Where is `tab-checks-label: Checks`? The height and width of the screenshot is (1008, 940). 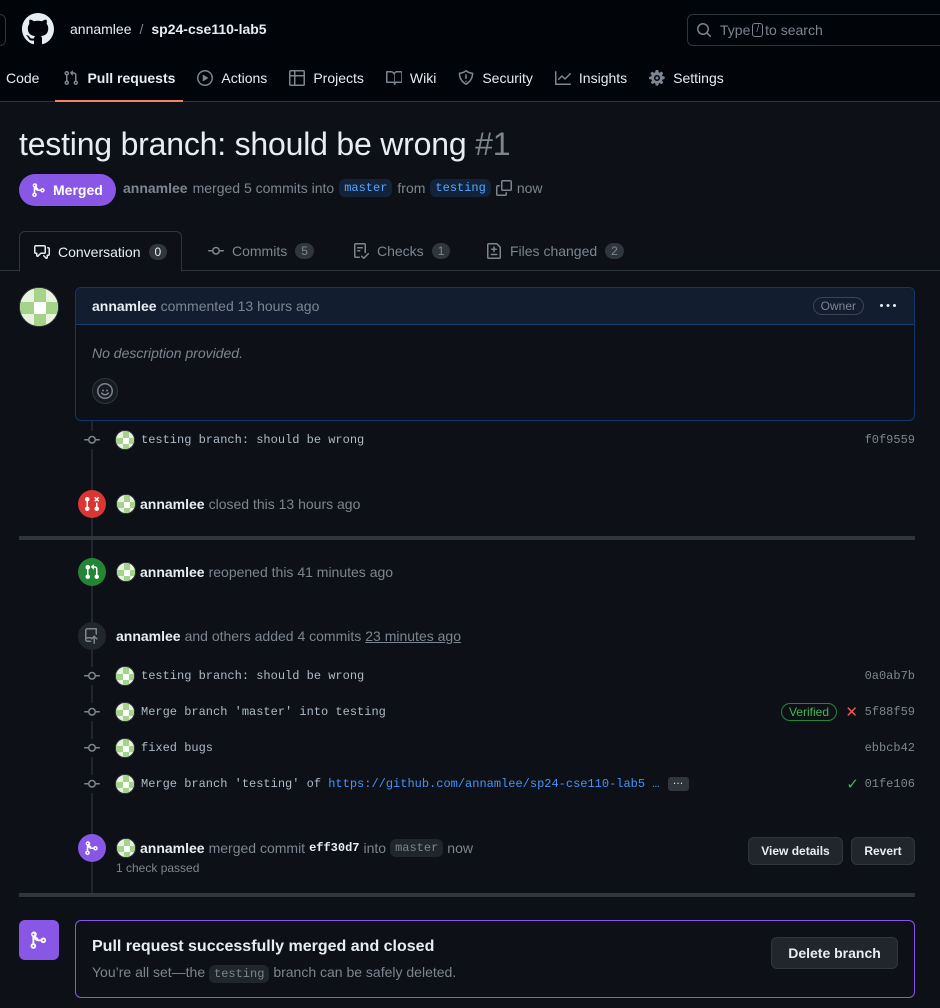
tab-checks-label: Checks is located at coordinates (400, 251).